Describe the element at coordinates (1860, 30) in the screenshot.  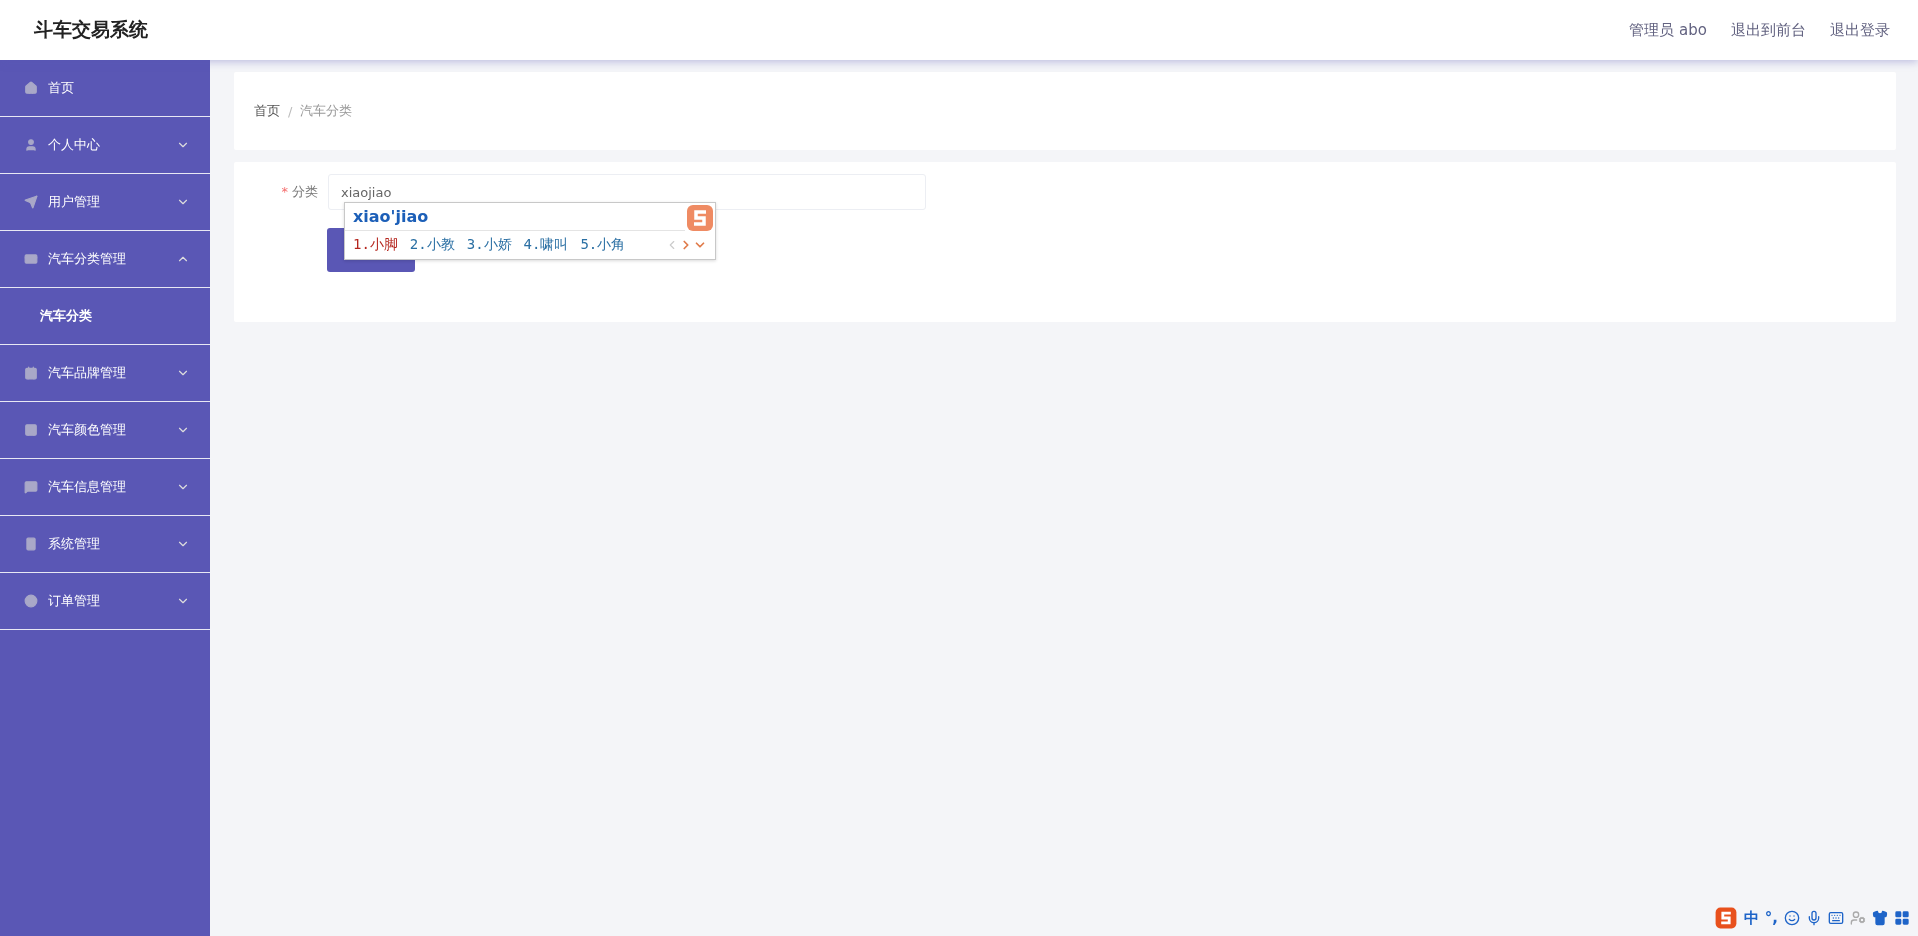
I see `header-link: 退出登录` at that location.